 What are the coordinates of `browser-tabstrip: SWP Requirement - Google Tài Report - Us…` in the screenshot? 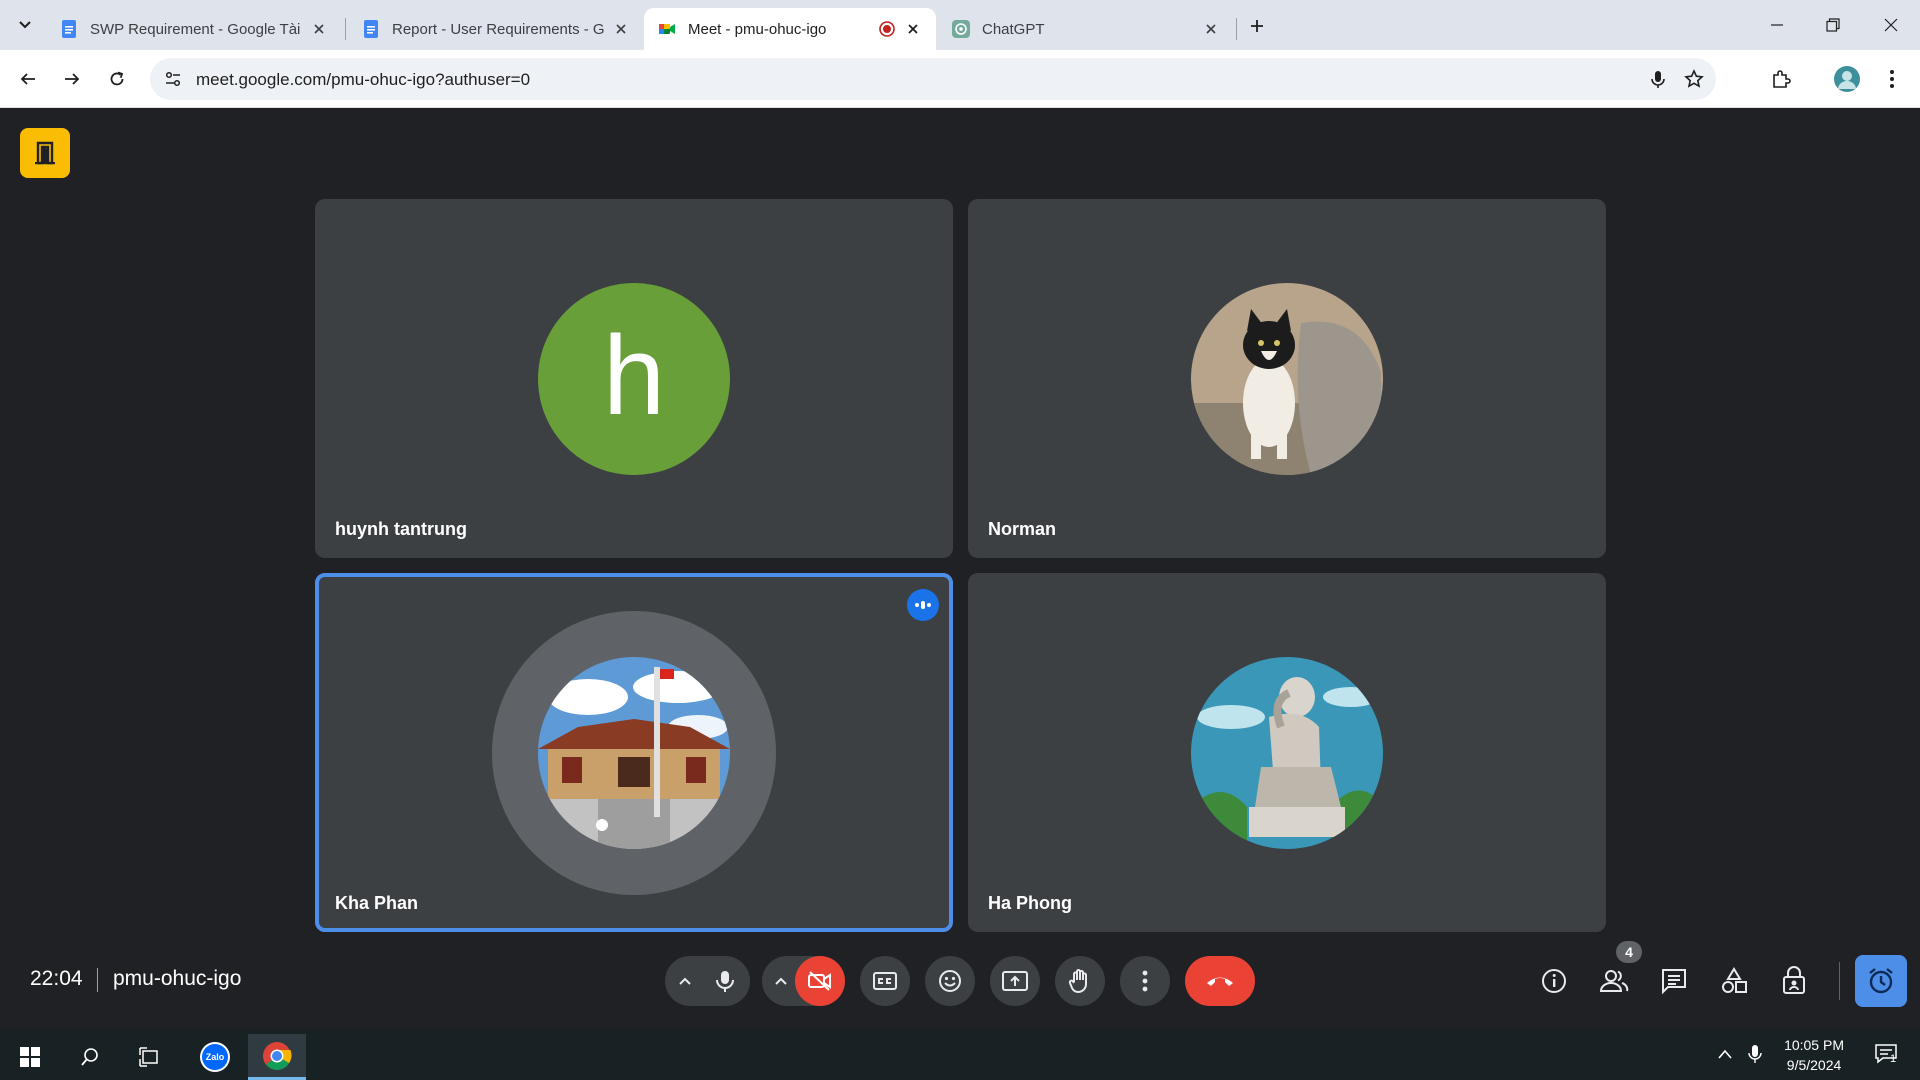 It's located at (960, 25).